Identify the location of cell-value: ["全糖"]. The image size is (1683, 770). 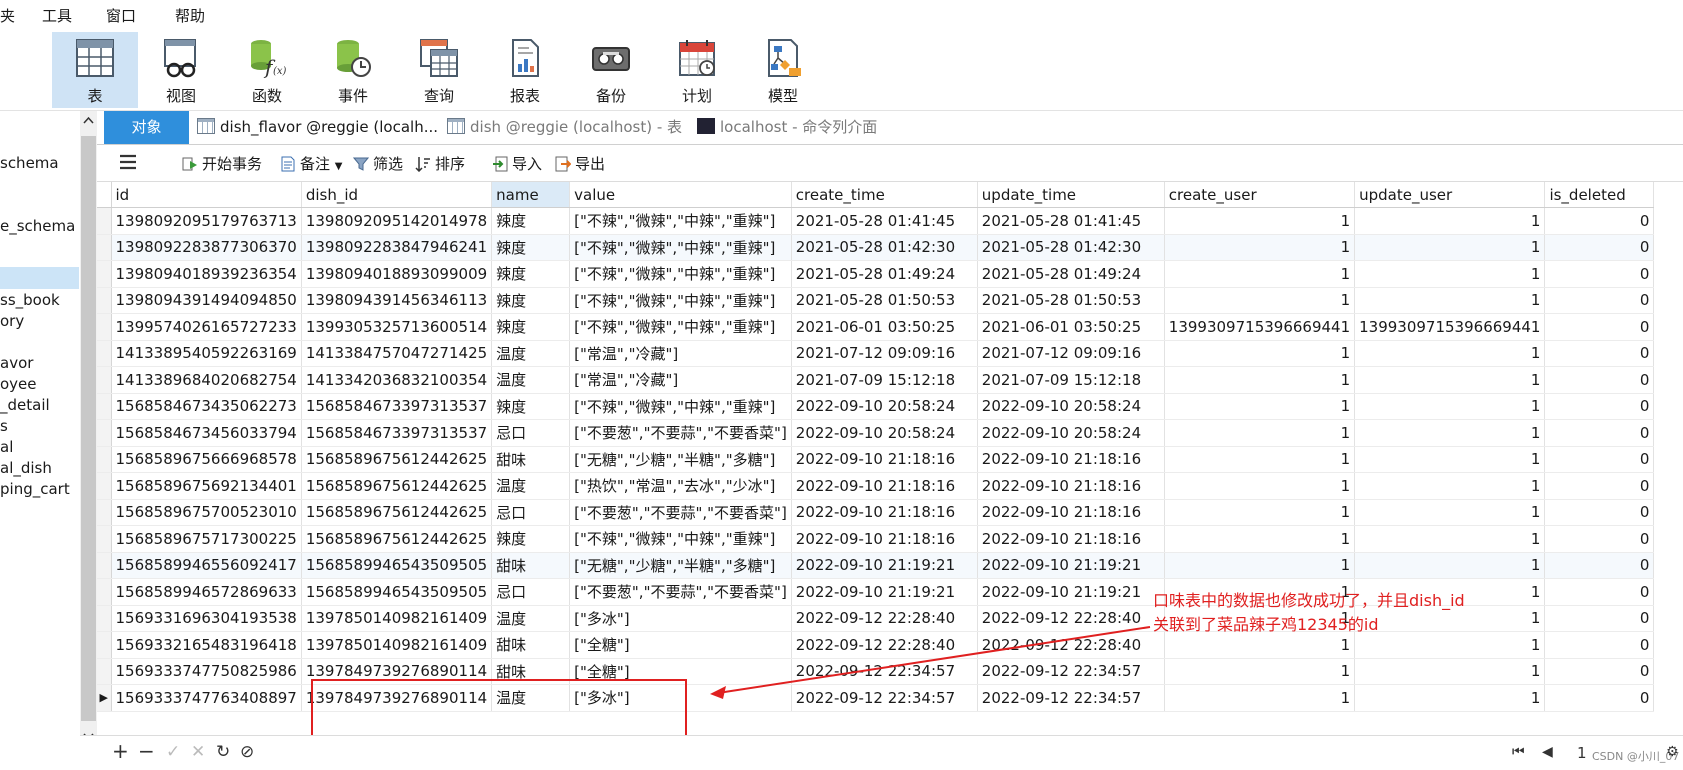
(680, 645).